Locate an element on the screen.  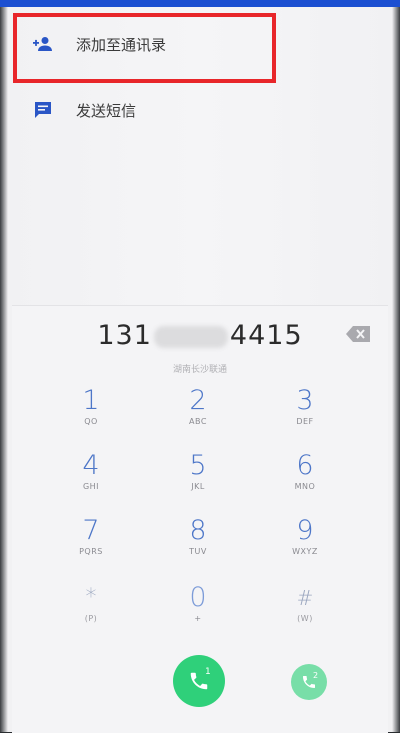
dialed-number: 131 4415 is located at coordinates (200, 335).